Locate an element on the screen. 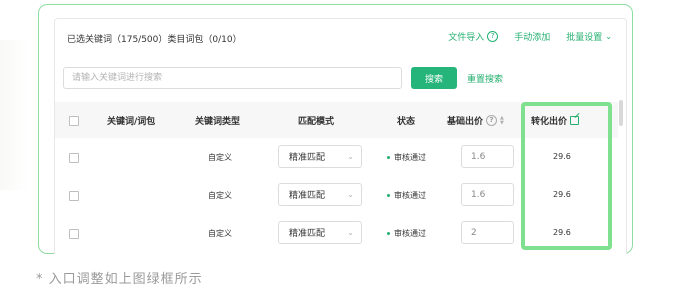  col-conversion-bid: 转化出价 is located at coordinates (555, 120).